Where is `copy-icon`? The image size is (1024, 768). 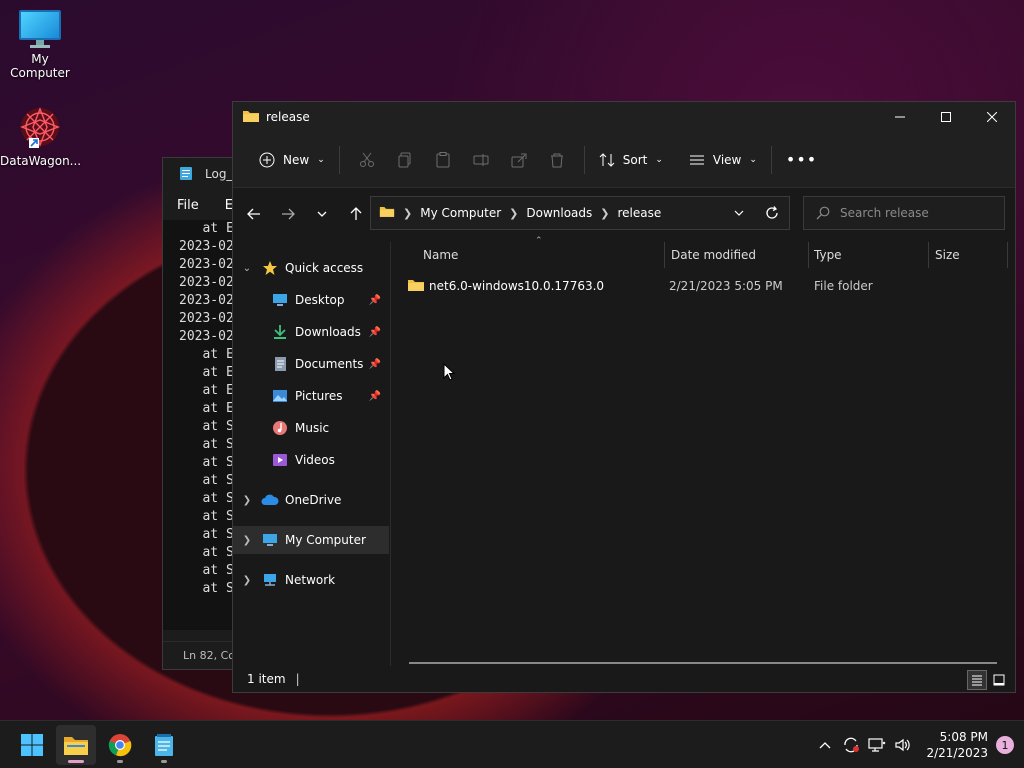
copy-icon is located at coordinates (404, 159).